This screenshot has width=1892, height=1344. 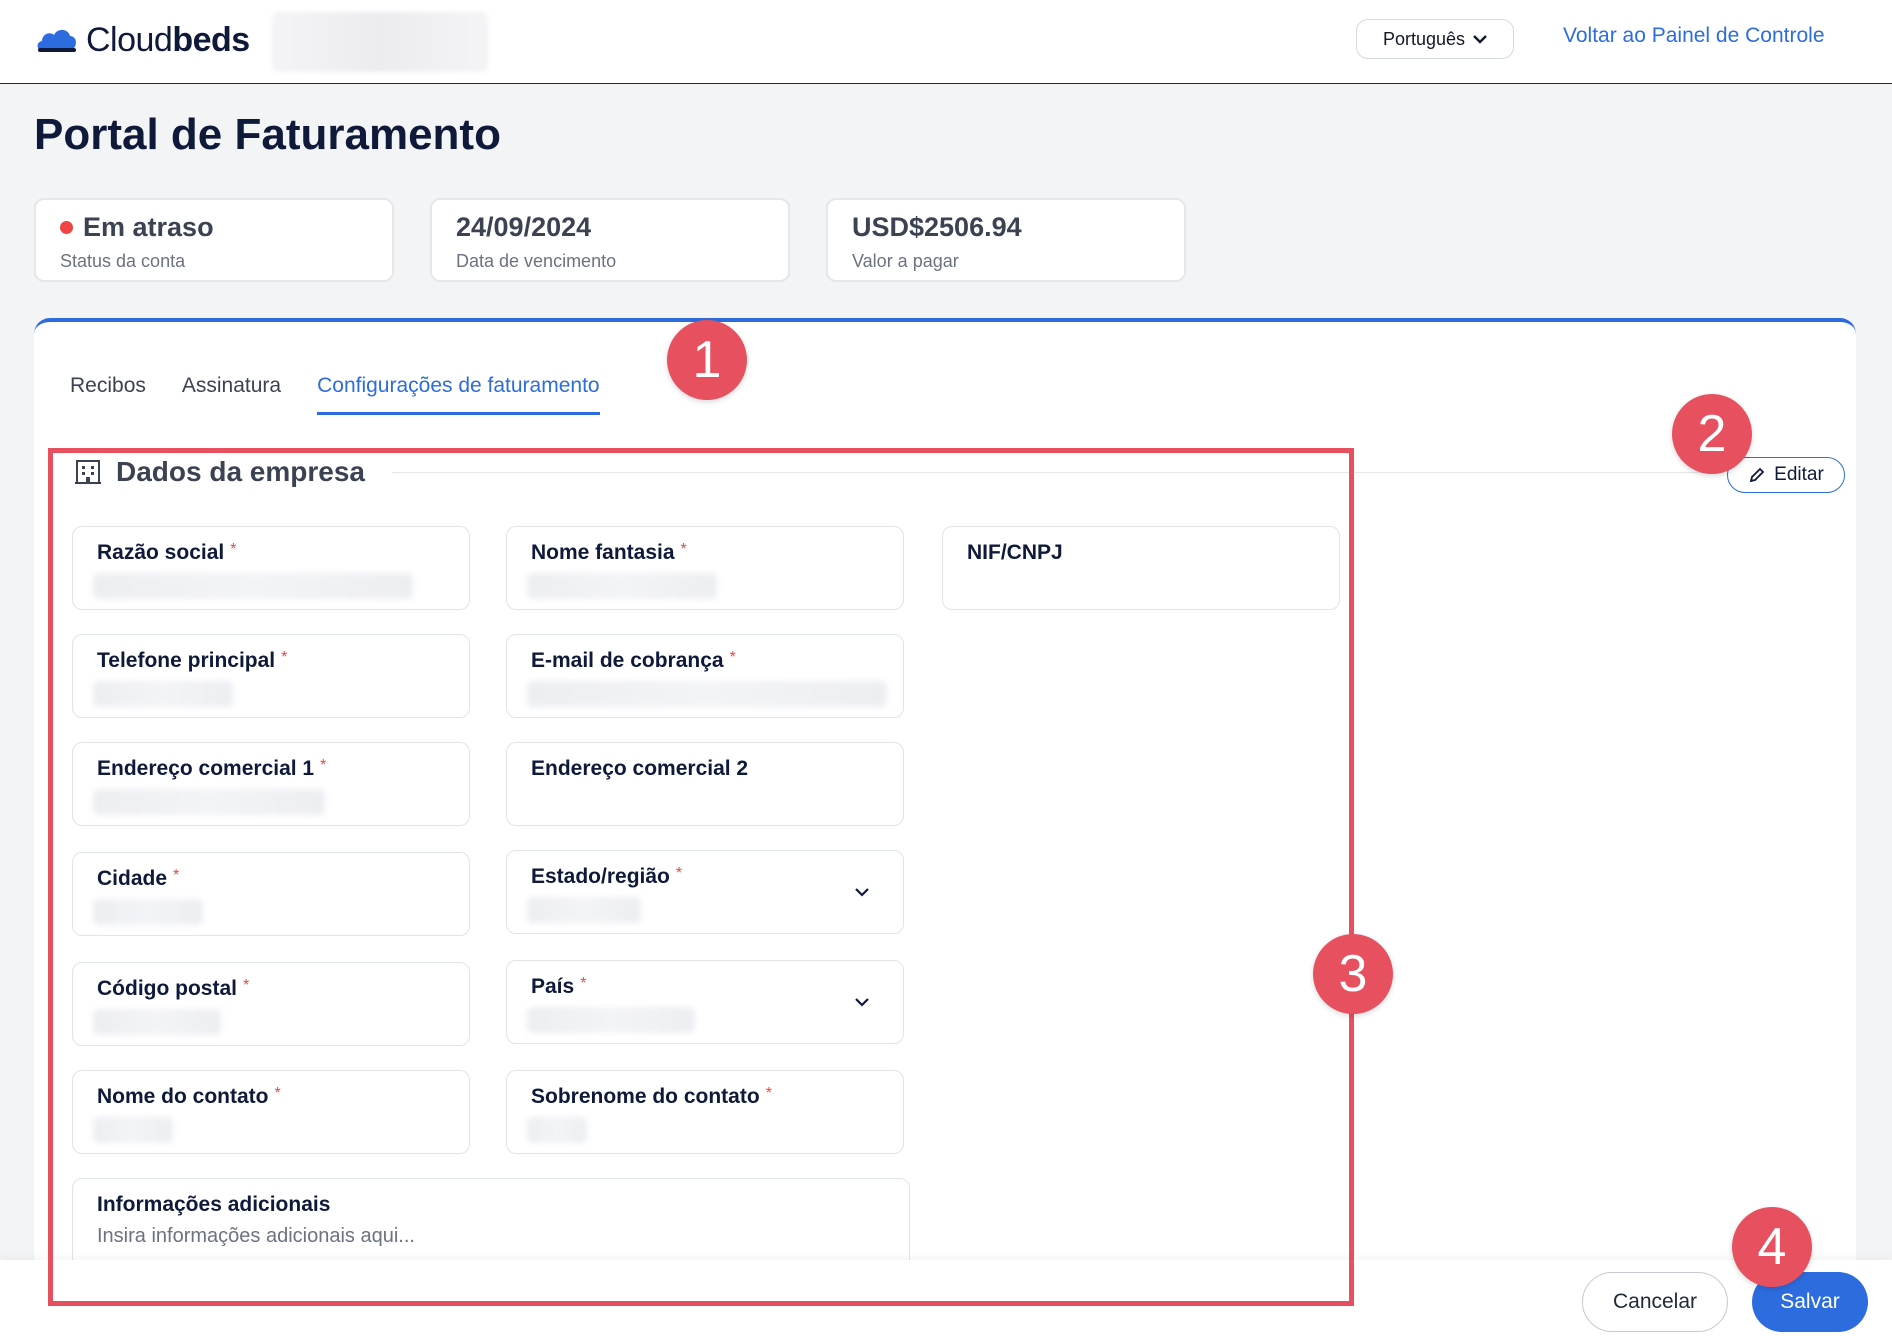 I want to click on due-date-value: 24/09/2024, so click(x=524, y=227).